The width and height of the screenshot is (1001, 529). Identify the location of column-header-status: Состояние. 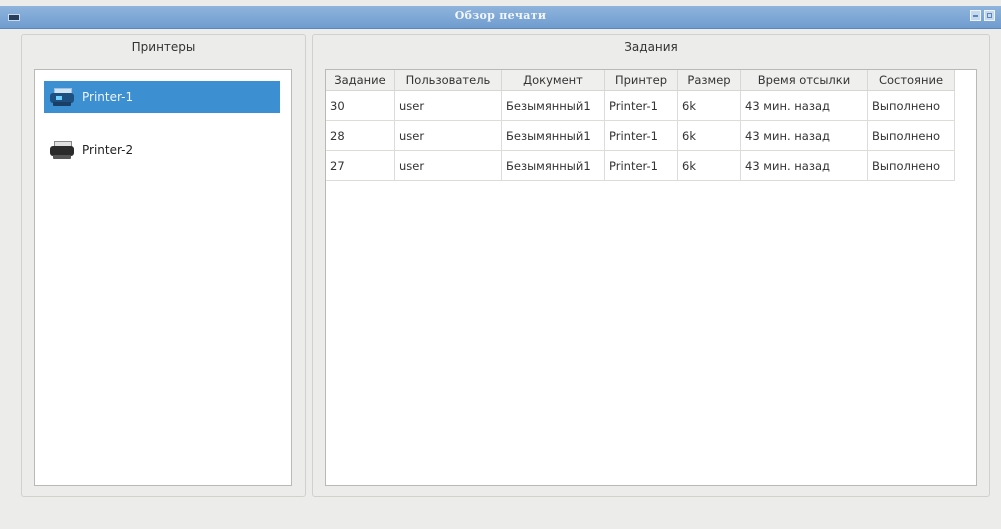
(911, 80).